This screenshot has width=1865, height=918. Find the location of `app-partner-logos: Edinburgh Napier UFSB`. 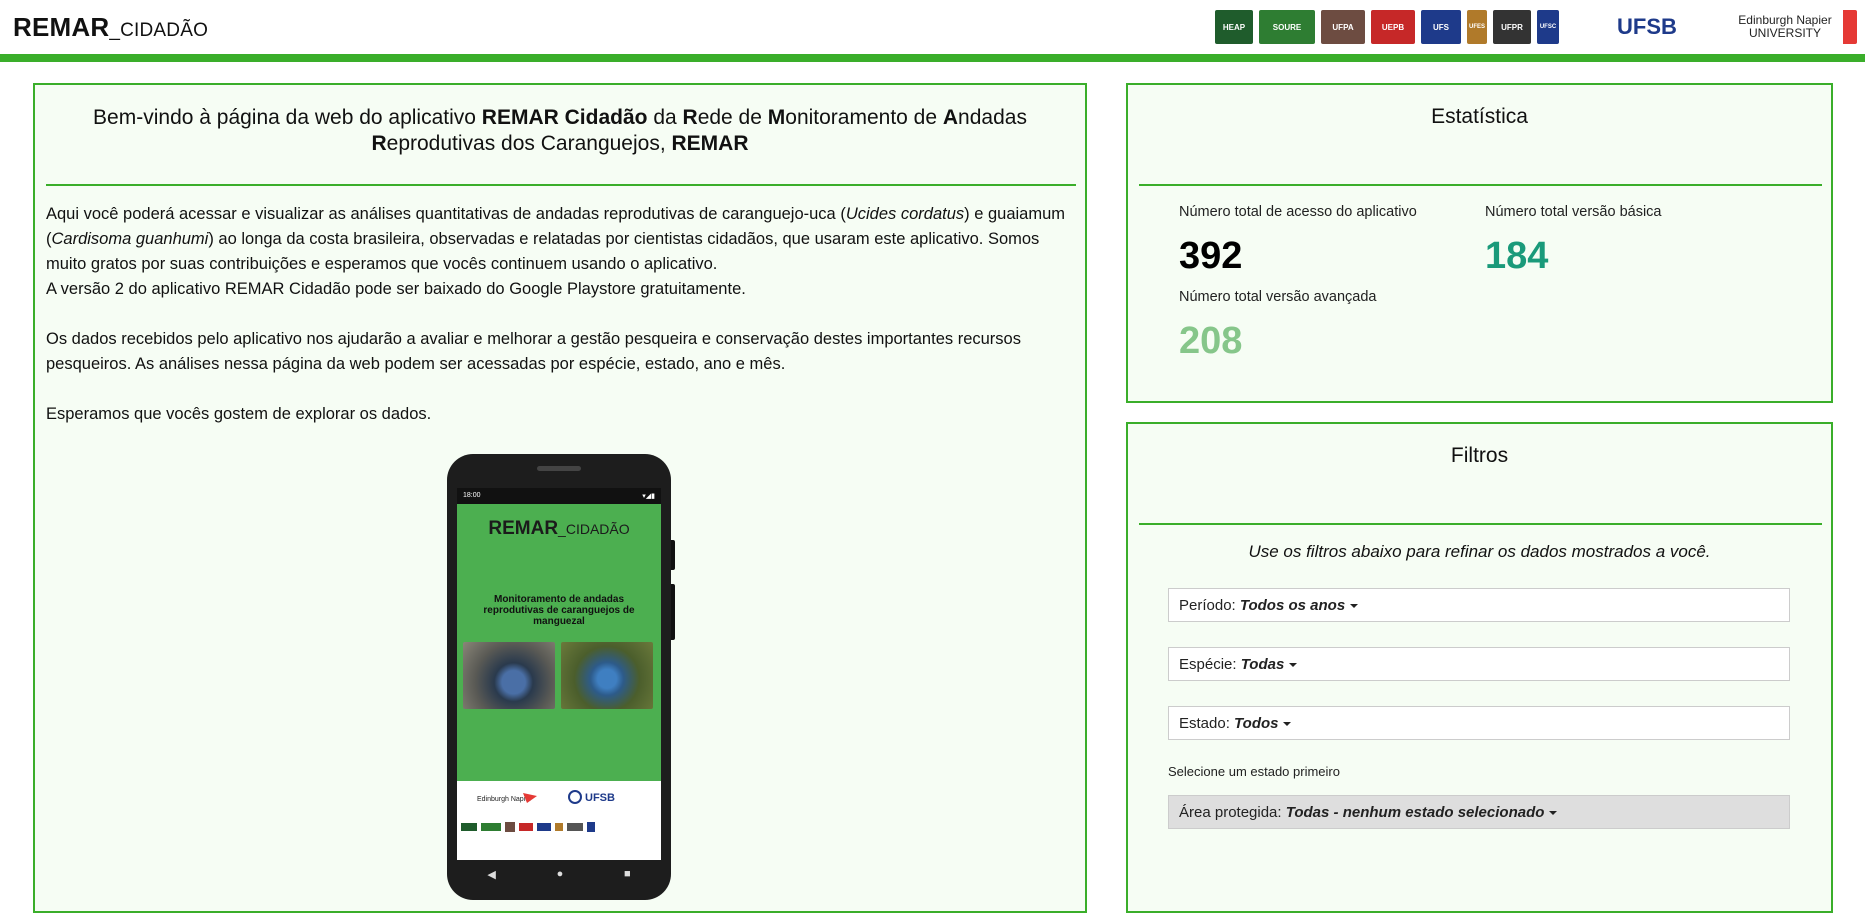

app-partner-logos: Edinburgh Napier UFSB is located at coordinates (559, 820).